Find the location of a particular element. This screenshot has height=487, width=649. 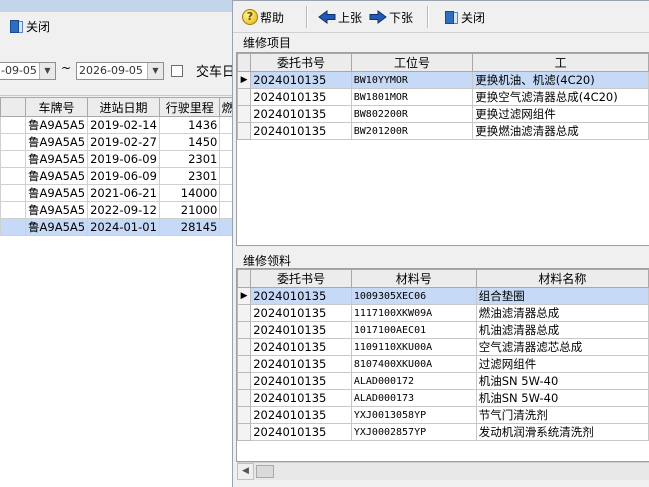

material-name-cell: 节气门清洗剂 is located at coordinates (562, 415).